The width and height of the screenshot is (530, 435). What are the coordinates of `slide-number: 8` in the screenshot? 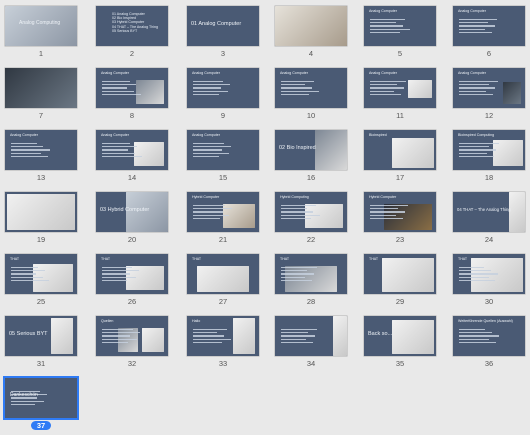 It's located at (132, 115).